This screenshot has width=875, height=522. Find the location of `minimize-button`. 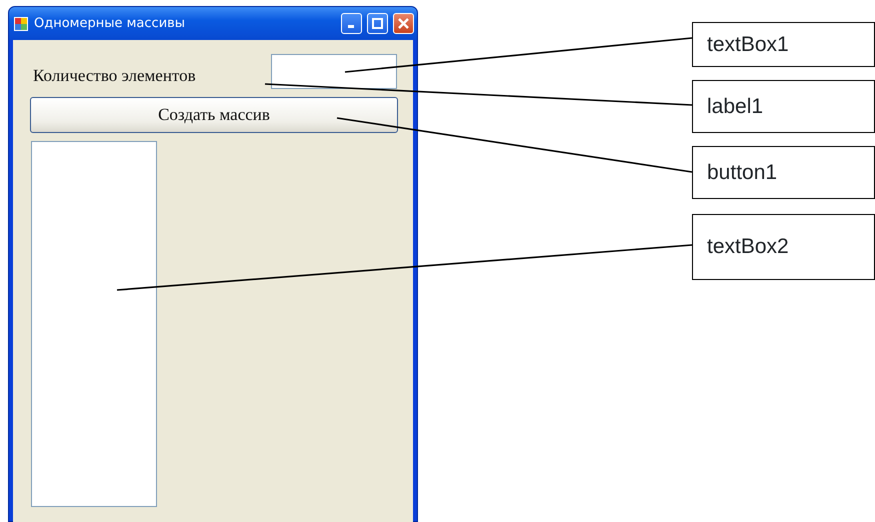

minimize-button is located at coordinates (351, 23).